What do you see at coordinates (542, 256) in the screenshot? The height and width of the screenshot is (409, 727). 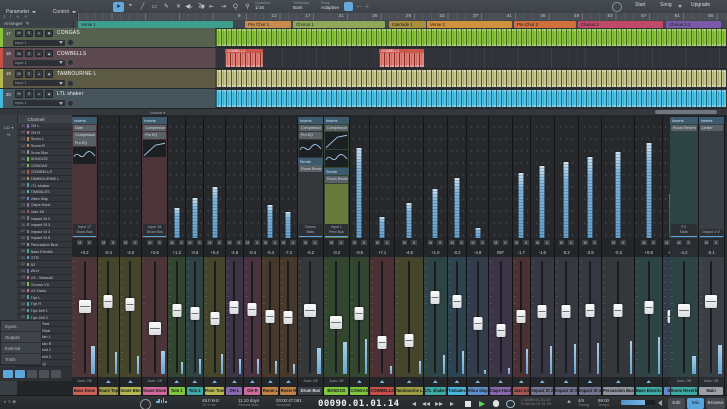 I see `mixer-strip-impact-st-2: M S -1.6 Impact St 2` at bounding box center [542, 256].